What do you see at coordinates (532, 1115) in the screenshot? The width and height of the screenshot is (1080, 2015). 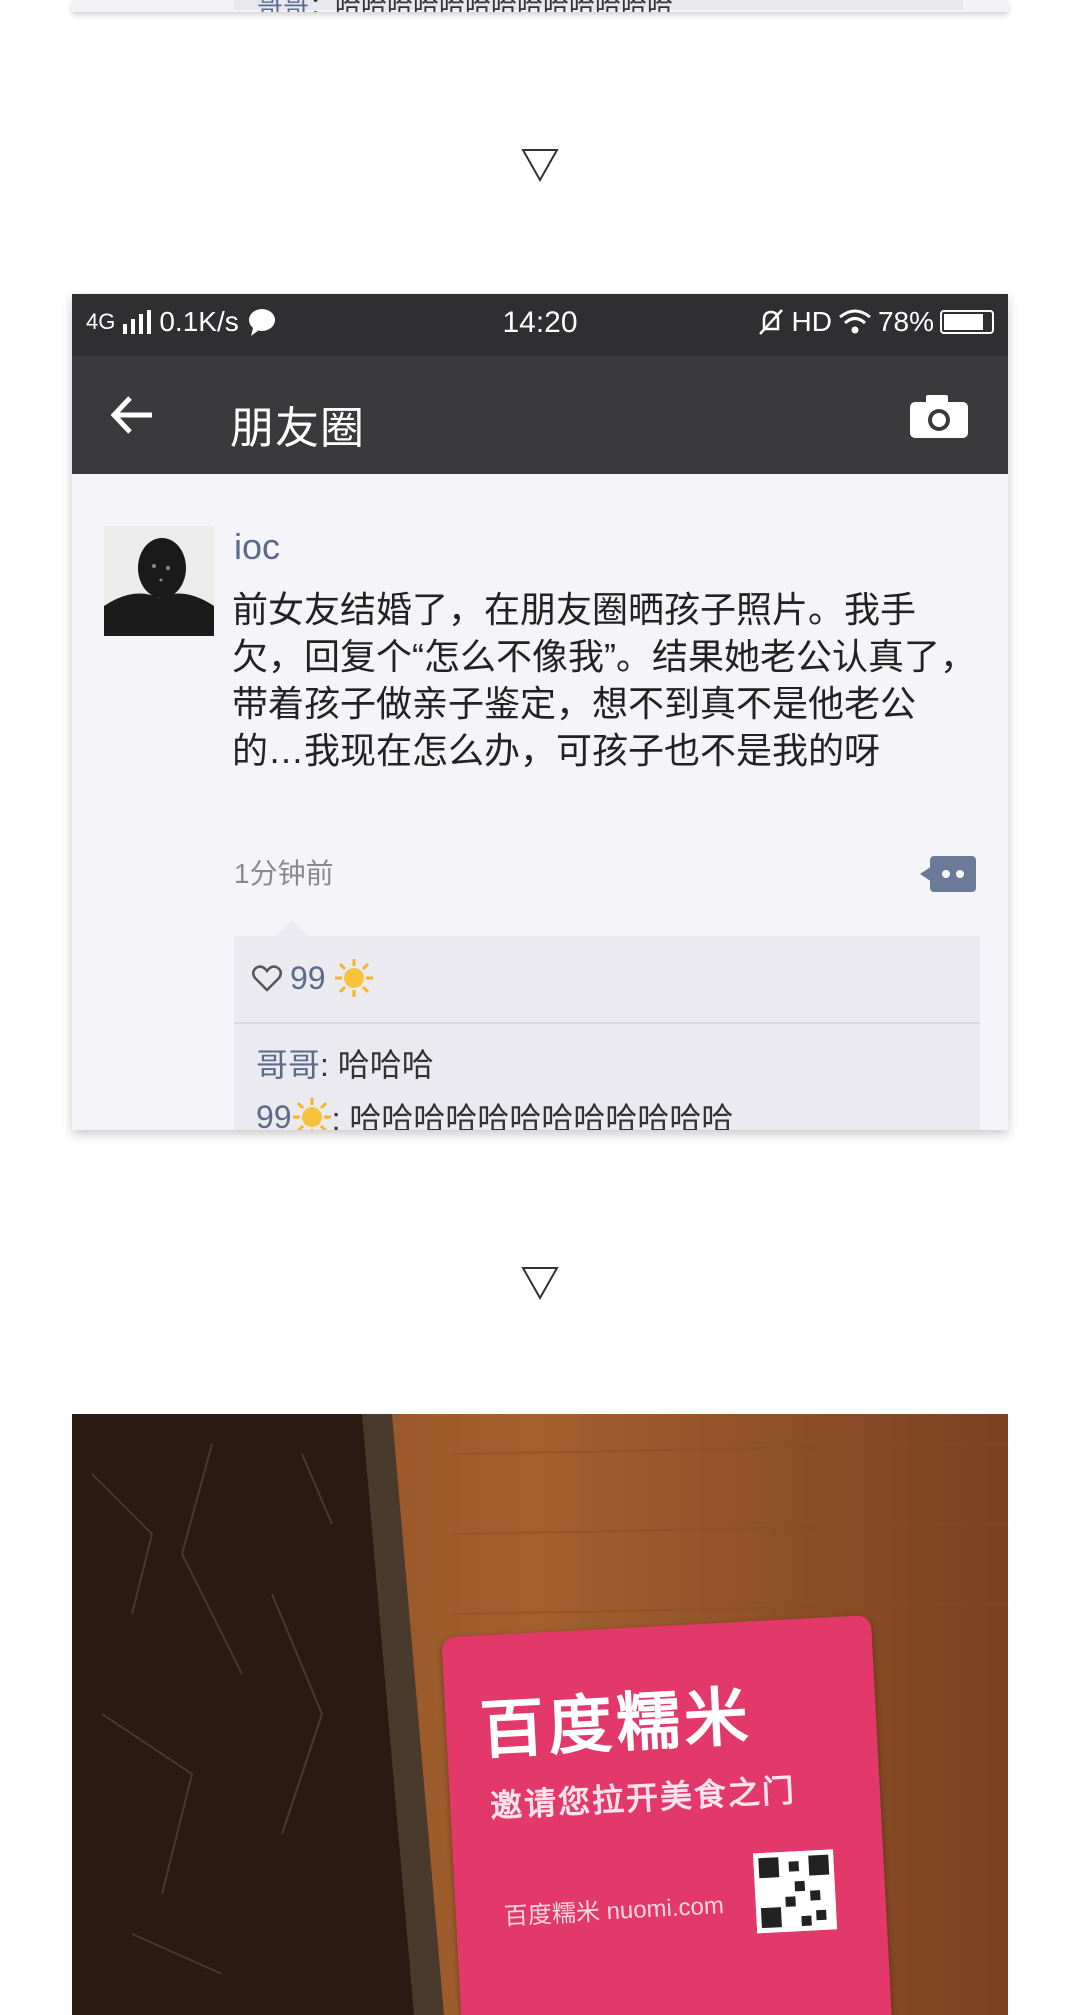 I see `comment-text: : 哈哈哈哈哈哈哈哈哈哈哈哈` at bounding box center [532, 1115].